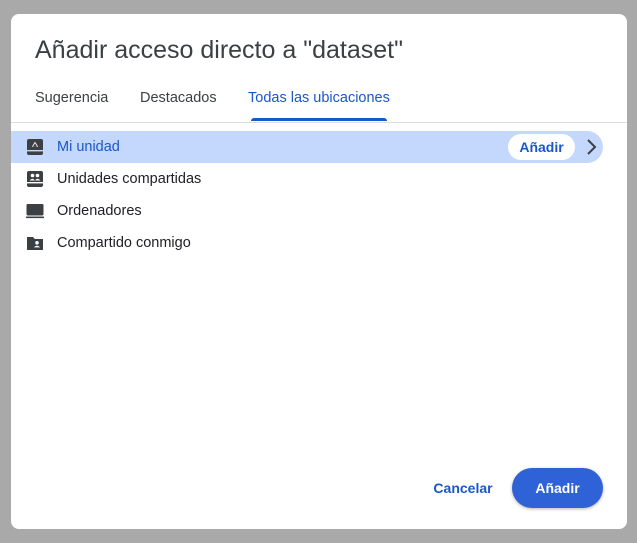  What do you see at coordinates (307, 211) in the screenshot?
I see `location-item-ordenadores: Ordenadores` at bounding box center [307, 211].